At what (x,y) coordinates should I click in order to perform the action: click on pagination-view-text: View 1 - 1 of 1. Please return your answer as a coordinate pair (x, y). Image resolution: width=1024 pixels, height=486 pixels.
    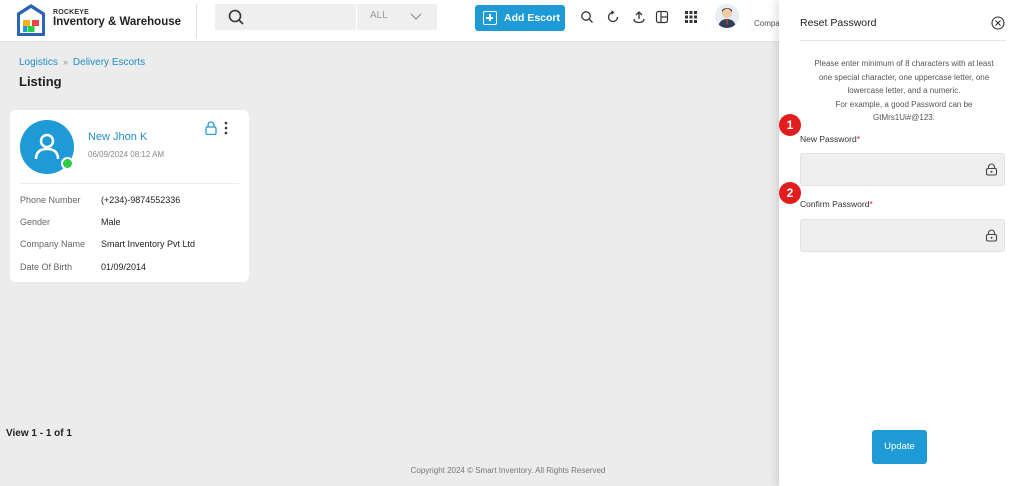
    Looking at the image, I should click on (39, 433).